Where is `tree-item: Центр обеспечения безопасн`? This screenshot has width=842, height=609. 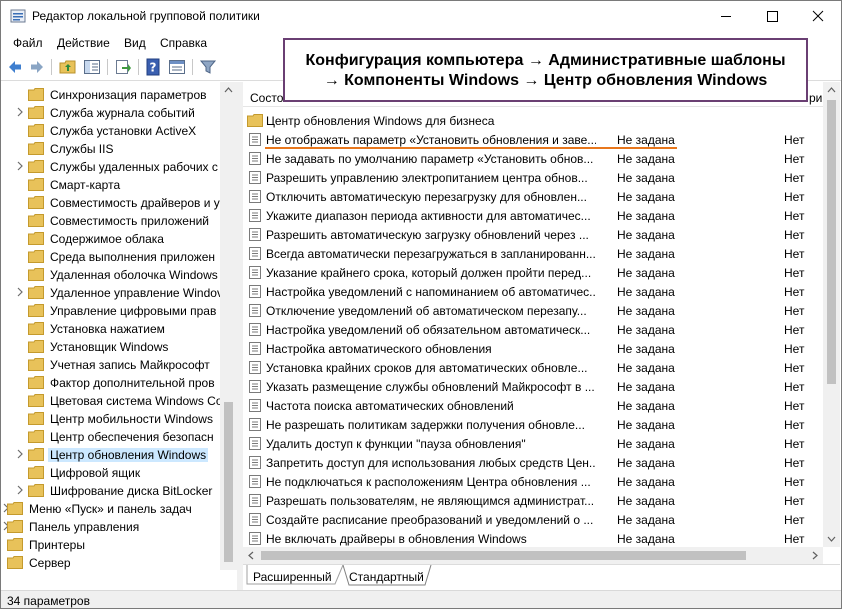 tree-item: Центр обеспечения безопасн is located at coordinates (118, 437).